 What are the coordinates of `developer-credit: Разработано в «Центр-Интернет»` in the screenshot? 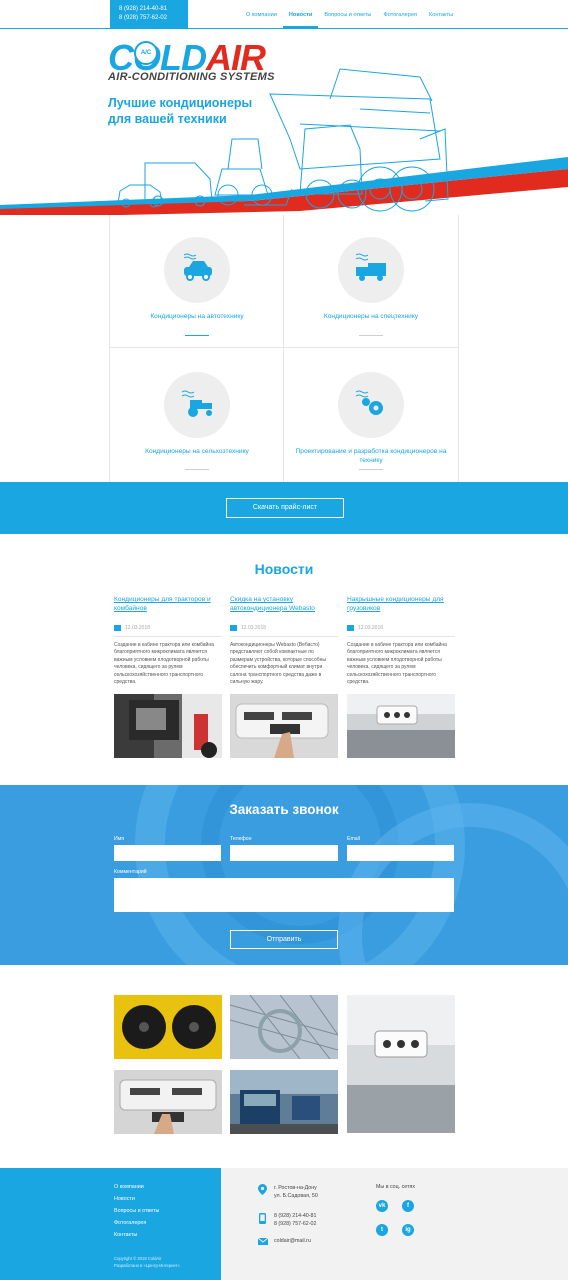 It's located at (147, 1265).